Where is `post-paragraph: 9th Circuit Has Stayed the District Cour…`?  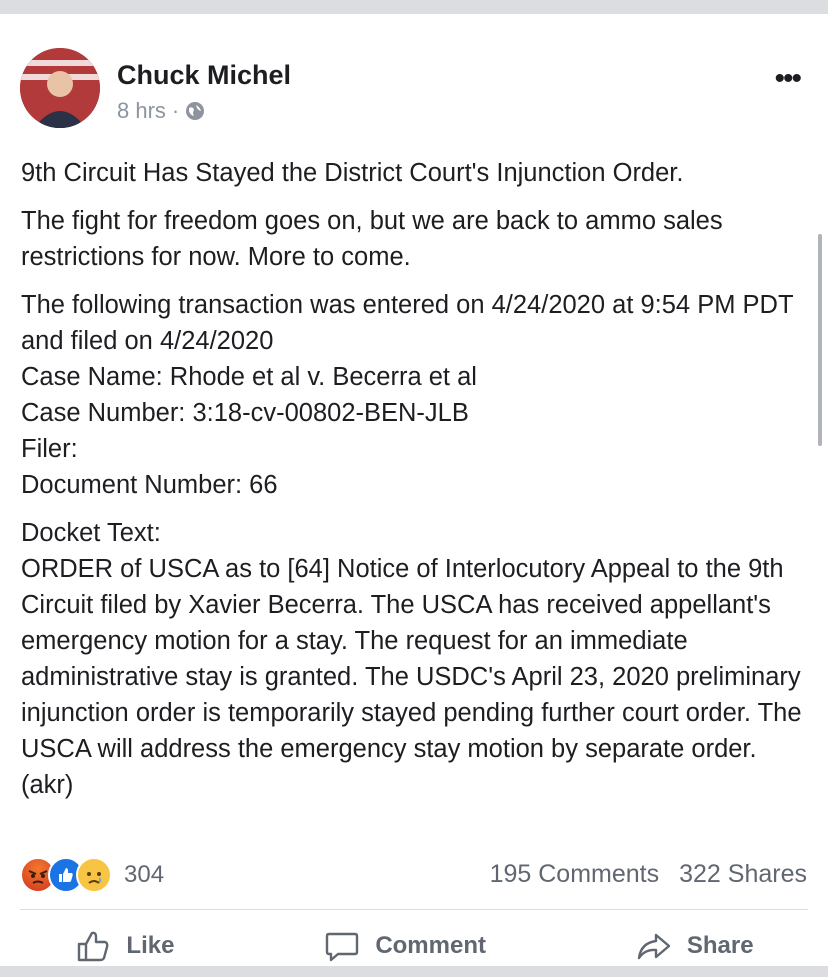 post-paragraph: 9th Circuit Has Stayed the District Cour… is located at coordinates (352, 173).